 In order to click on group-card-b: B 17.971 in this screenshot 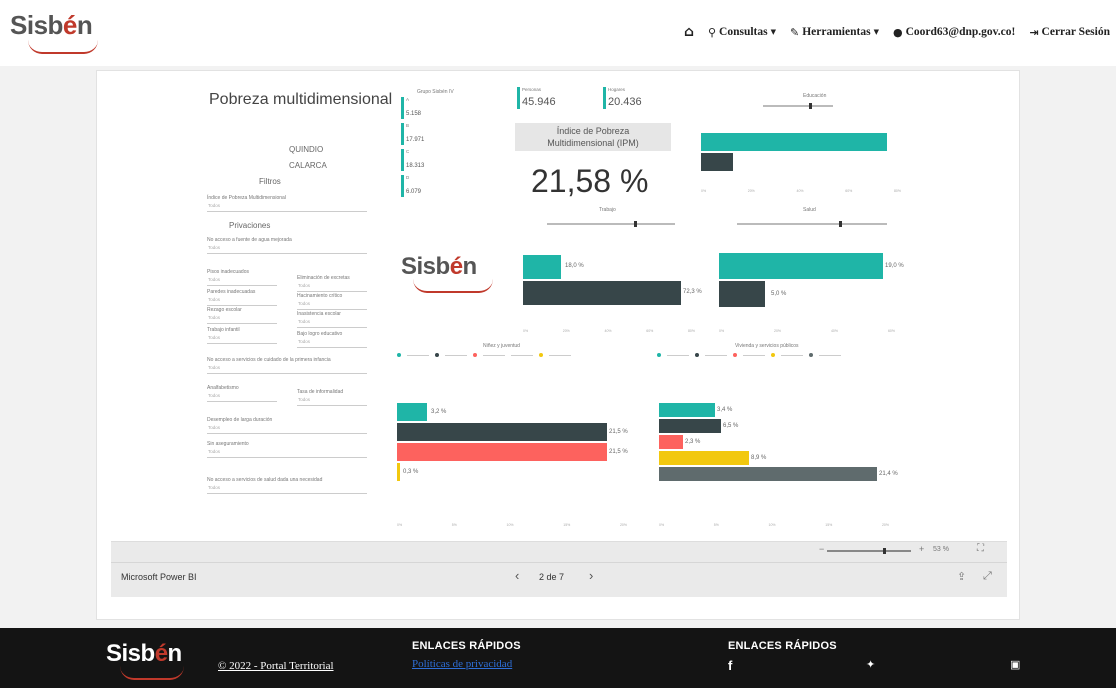, I will do `click(441, 134)`.